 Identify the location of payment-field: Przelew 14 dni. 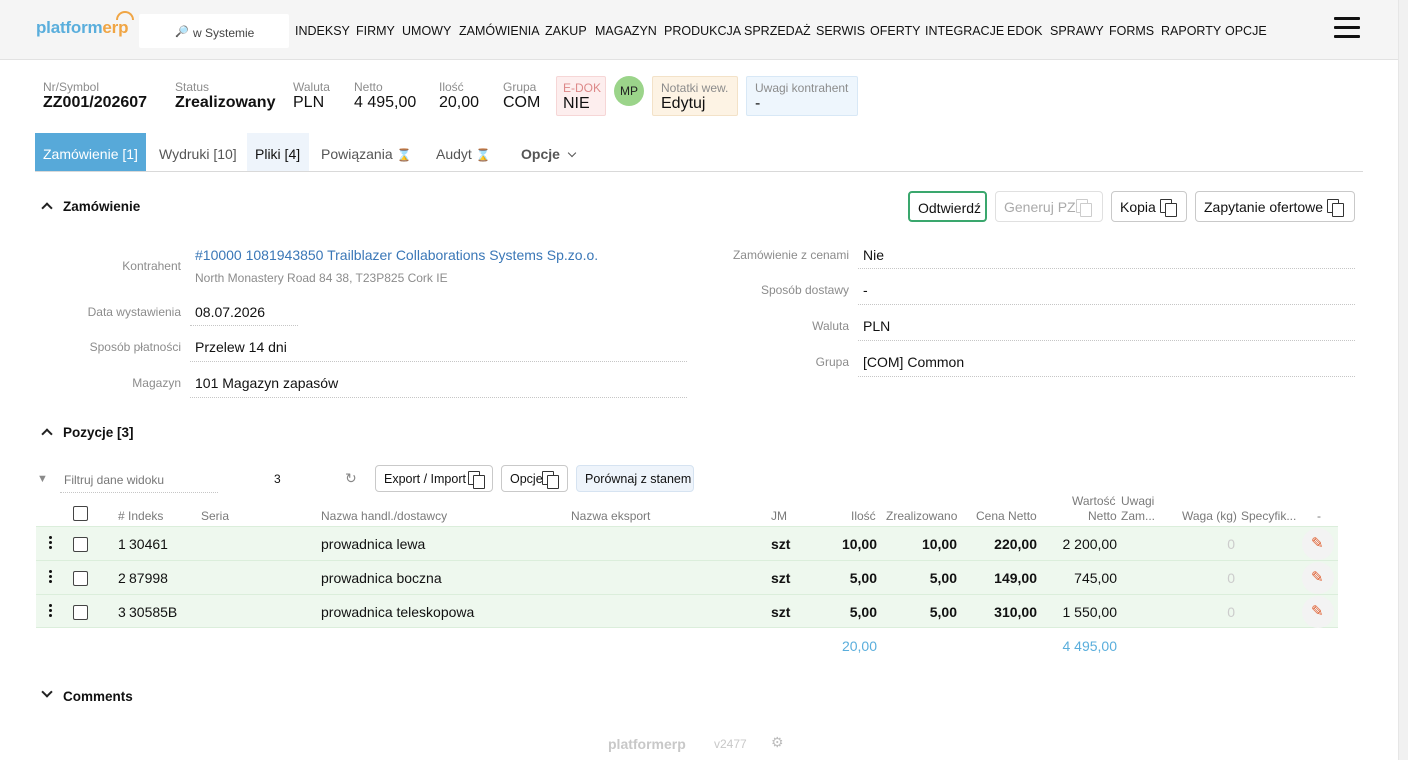
(241, 347).